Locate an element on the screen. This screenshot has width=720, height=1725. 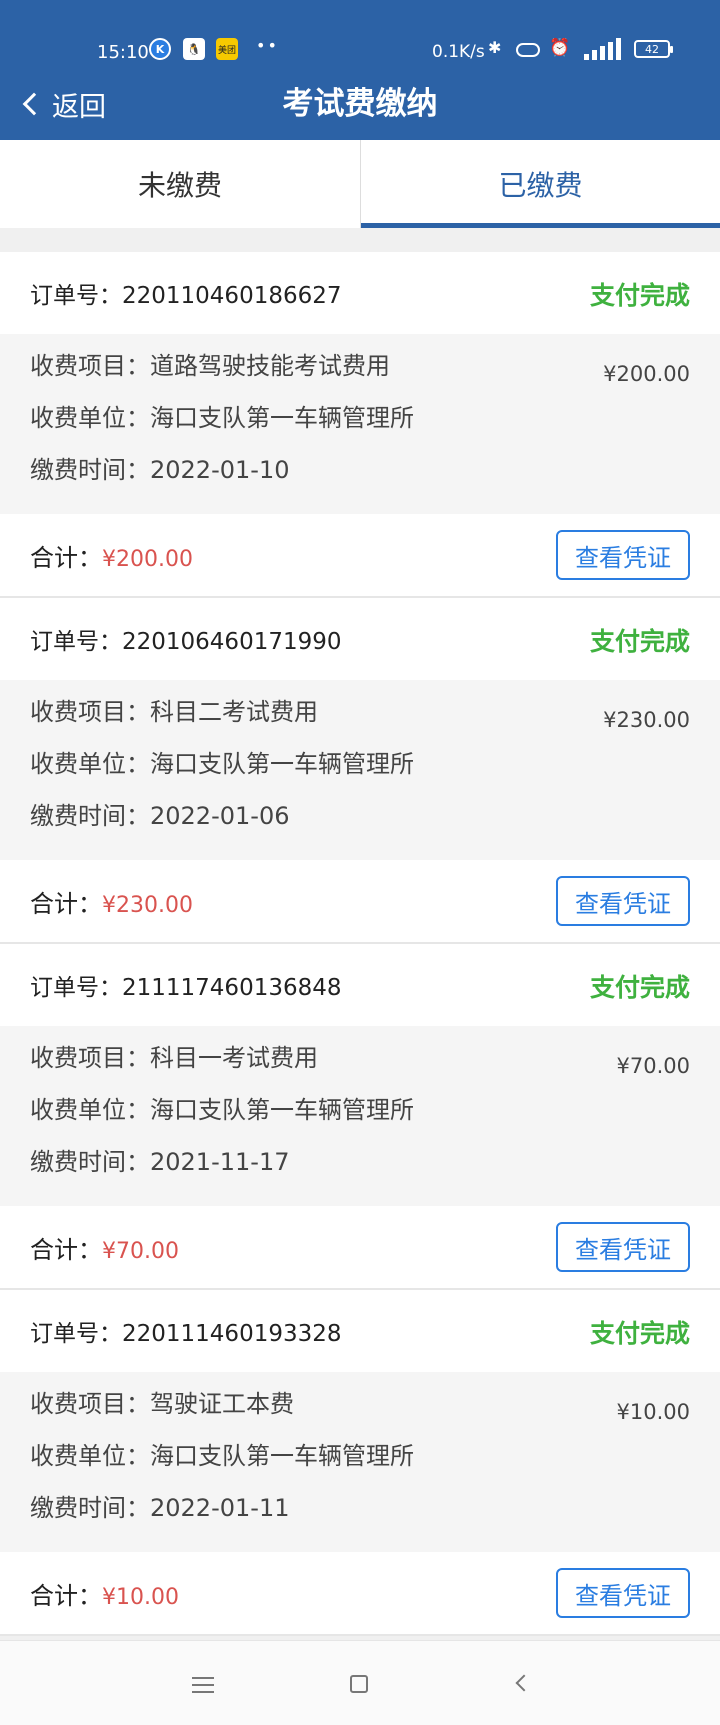
order-footer: 合计：¥200.00 查看凭证 is located at coordinates (360, 555).